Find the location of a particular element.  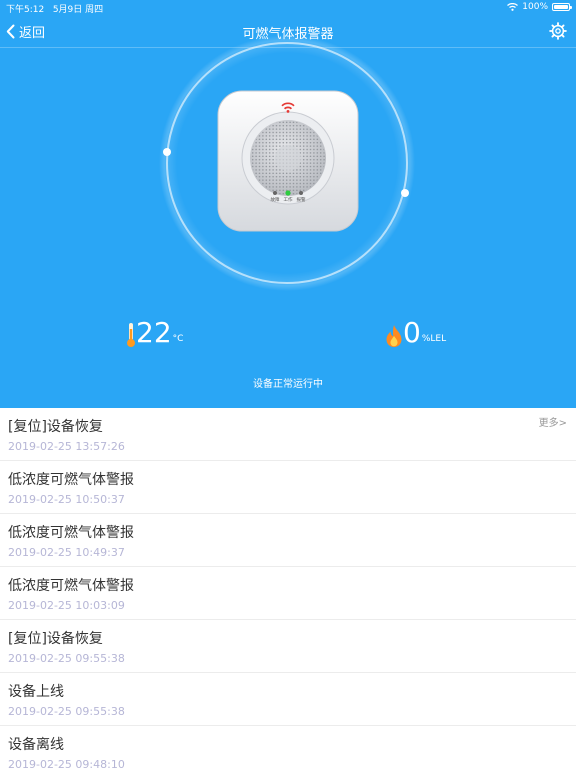

fault-indicator-label: 故障 is located at coordinates (275, 199).